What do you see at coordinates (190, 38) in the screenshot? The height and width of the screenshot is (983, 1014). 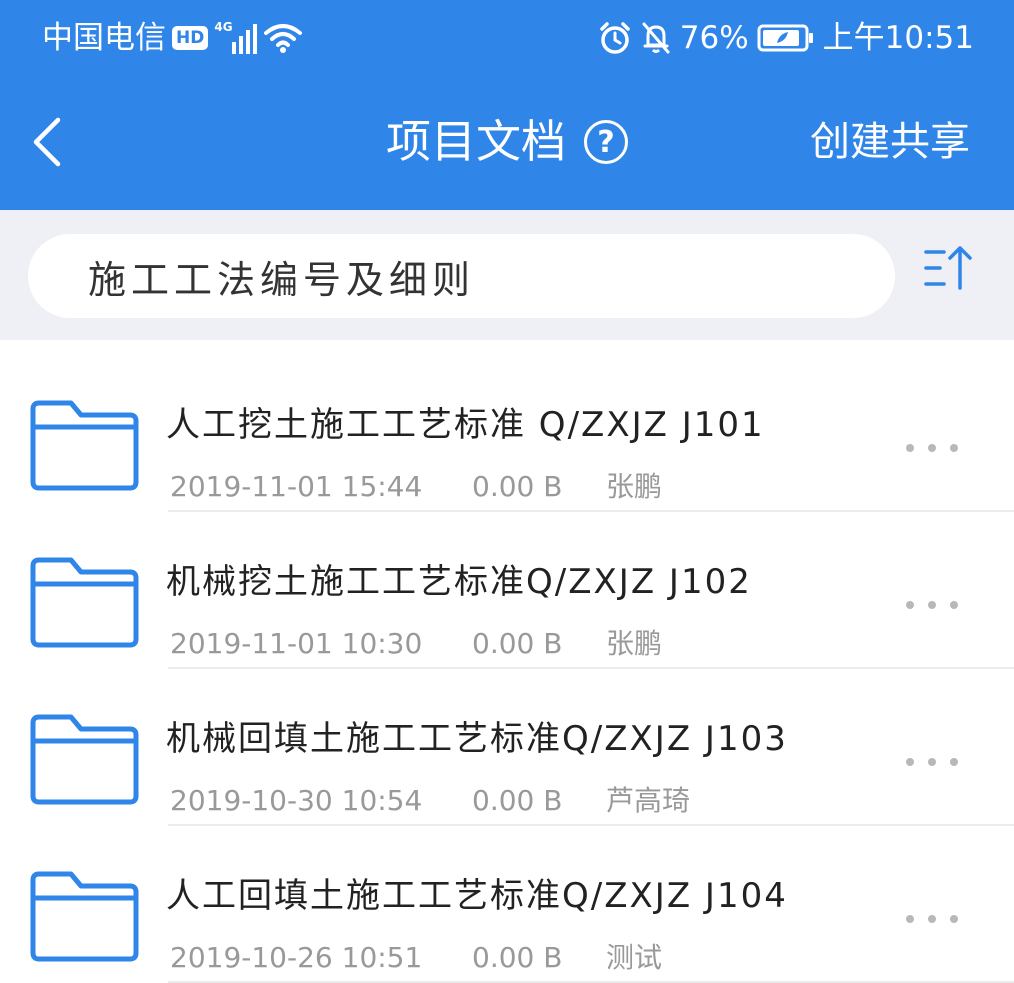 I see `hd-icon: HD` at bounding box center [190, 38].